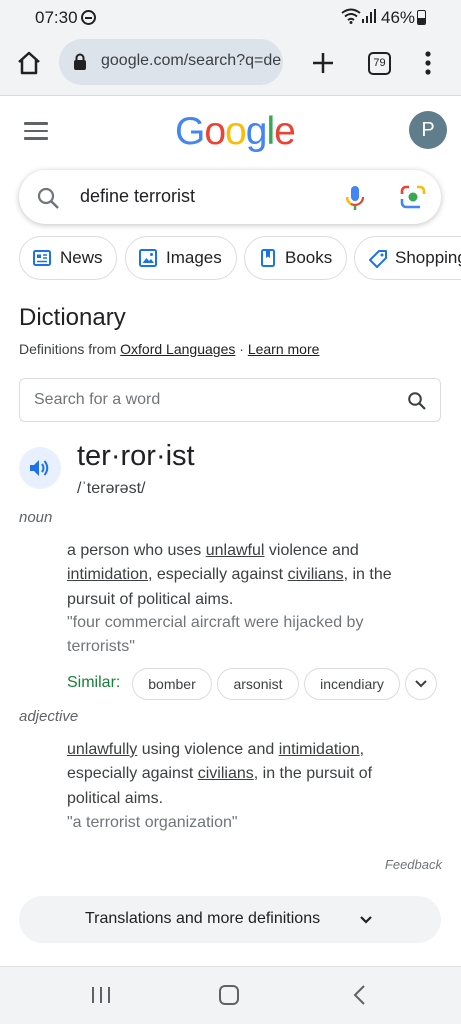 The height and width of the screenshot is (1024, 461). I want to click on speaker-icon, so click(39, 468).